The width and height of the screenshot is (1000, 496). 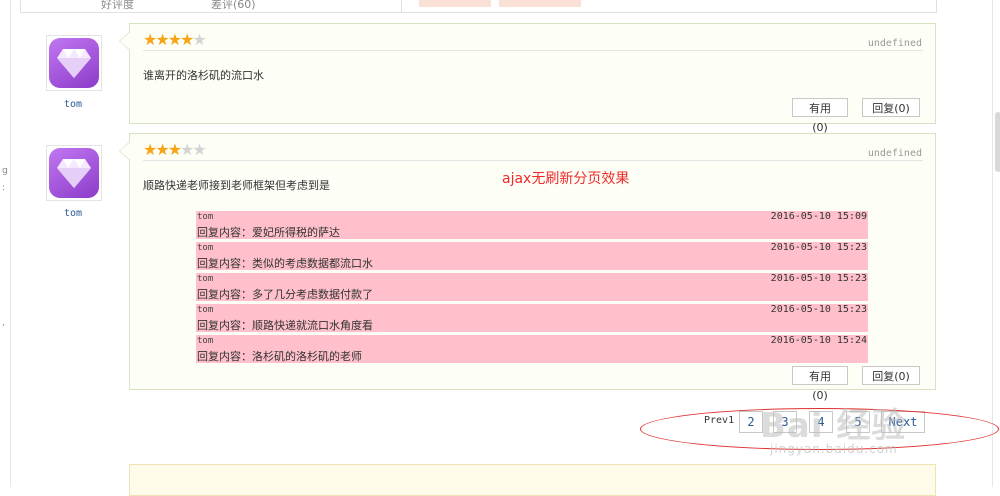 What do you see at coordinates (992, 243) in the screenshot?
I see `right-border` at bounding box center [992, 243].